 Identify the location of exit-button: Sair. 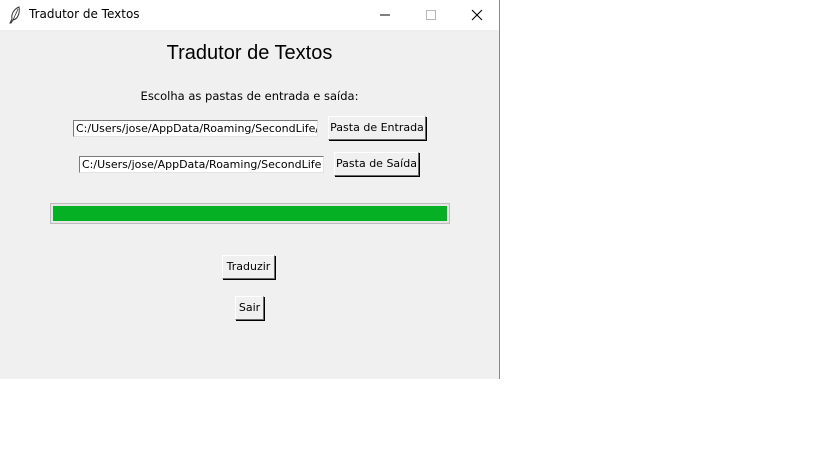
(249, 308).